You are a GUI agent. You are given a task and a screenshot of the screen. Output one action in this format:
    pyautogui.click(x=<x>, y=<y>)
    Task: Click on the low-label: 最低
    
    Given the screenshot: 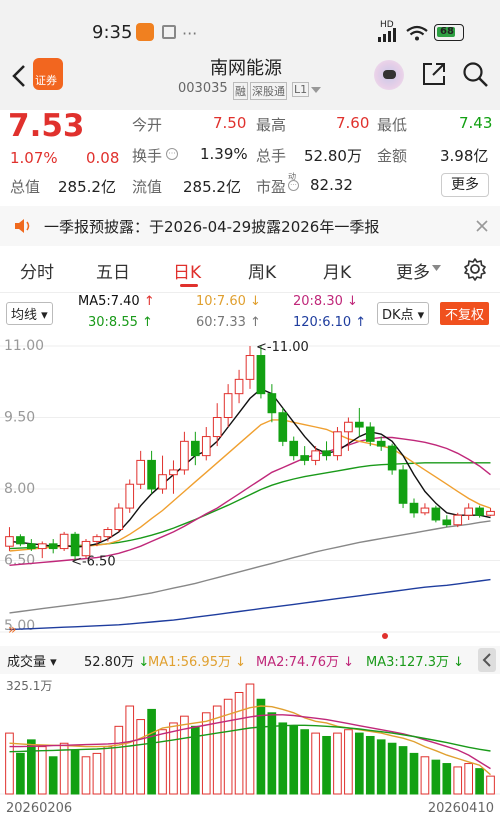 What is the action you would take?
    pyautogui.click(x=392, y=125)
    